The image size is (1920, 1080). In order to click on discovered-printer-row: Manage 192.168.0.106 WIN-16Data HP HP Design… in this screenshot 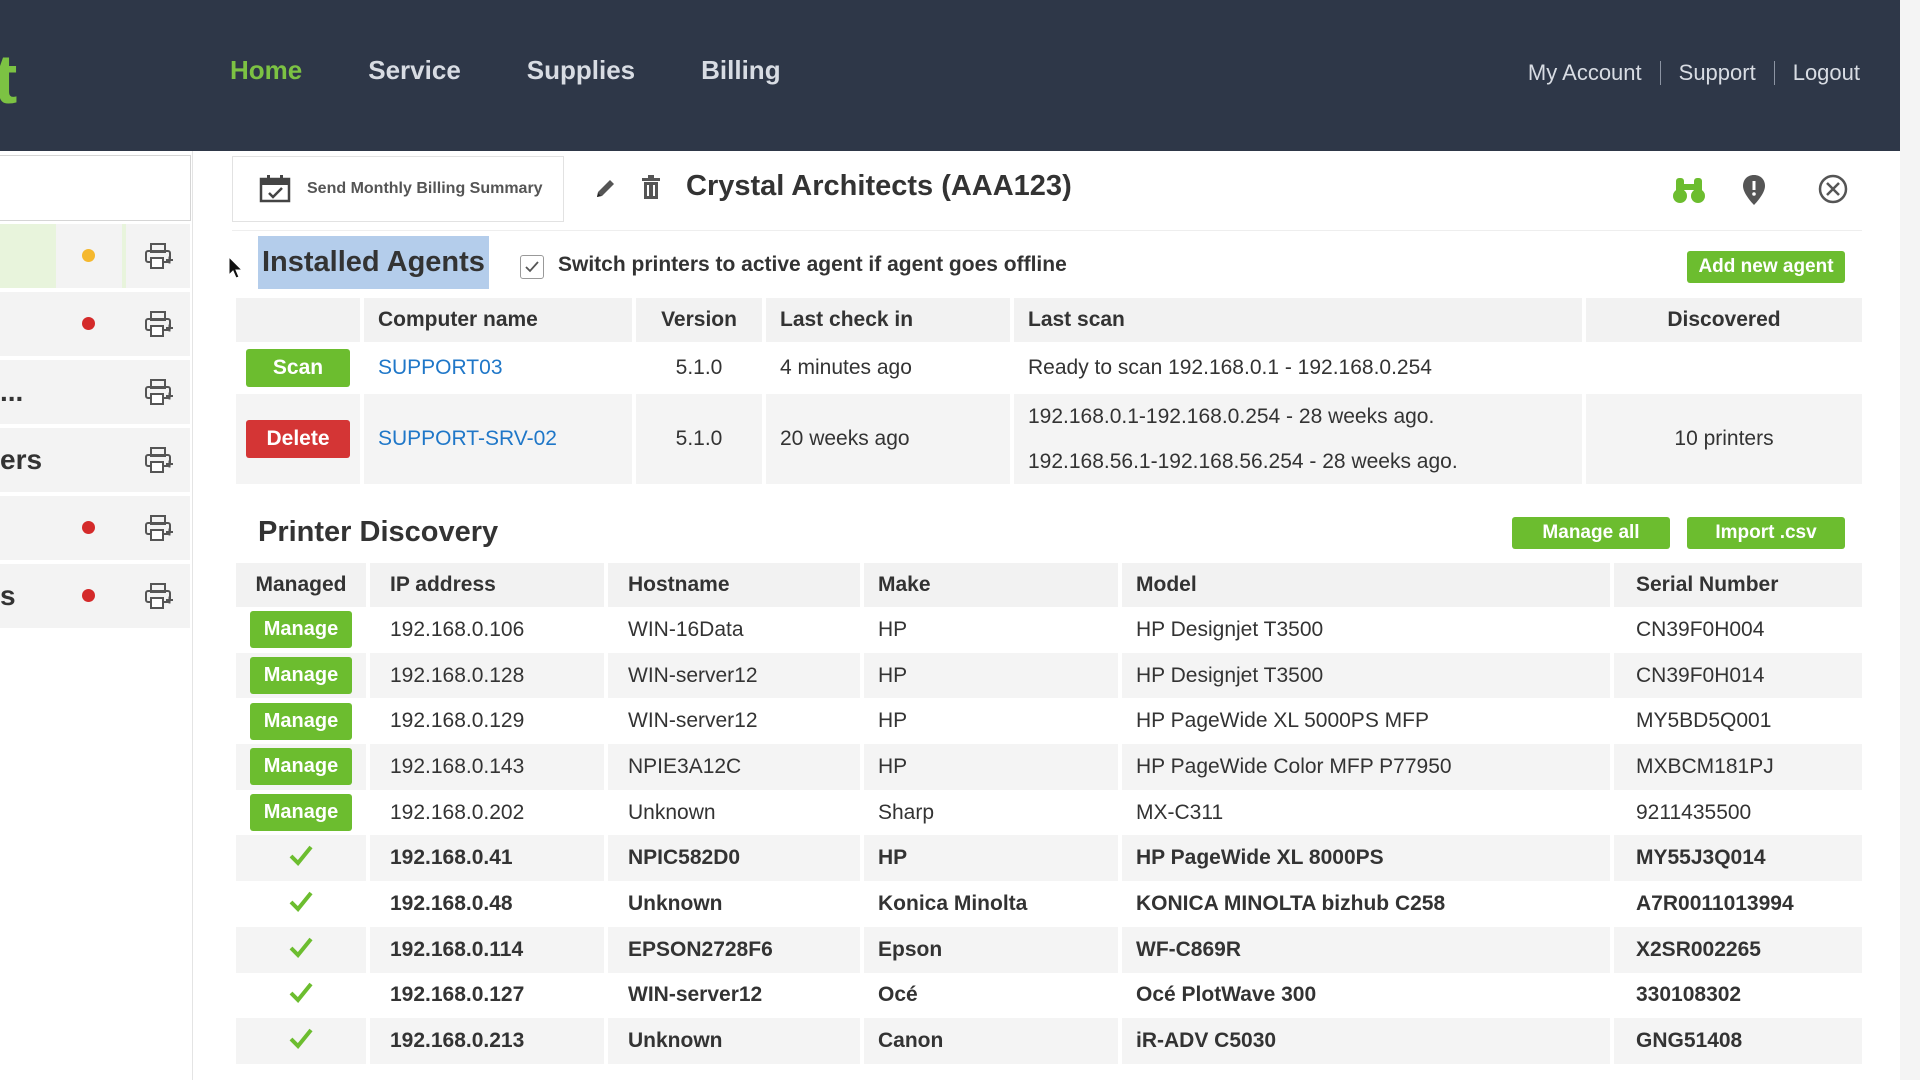, I will do `click(1049, 630)`.